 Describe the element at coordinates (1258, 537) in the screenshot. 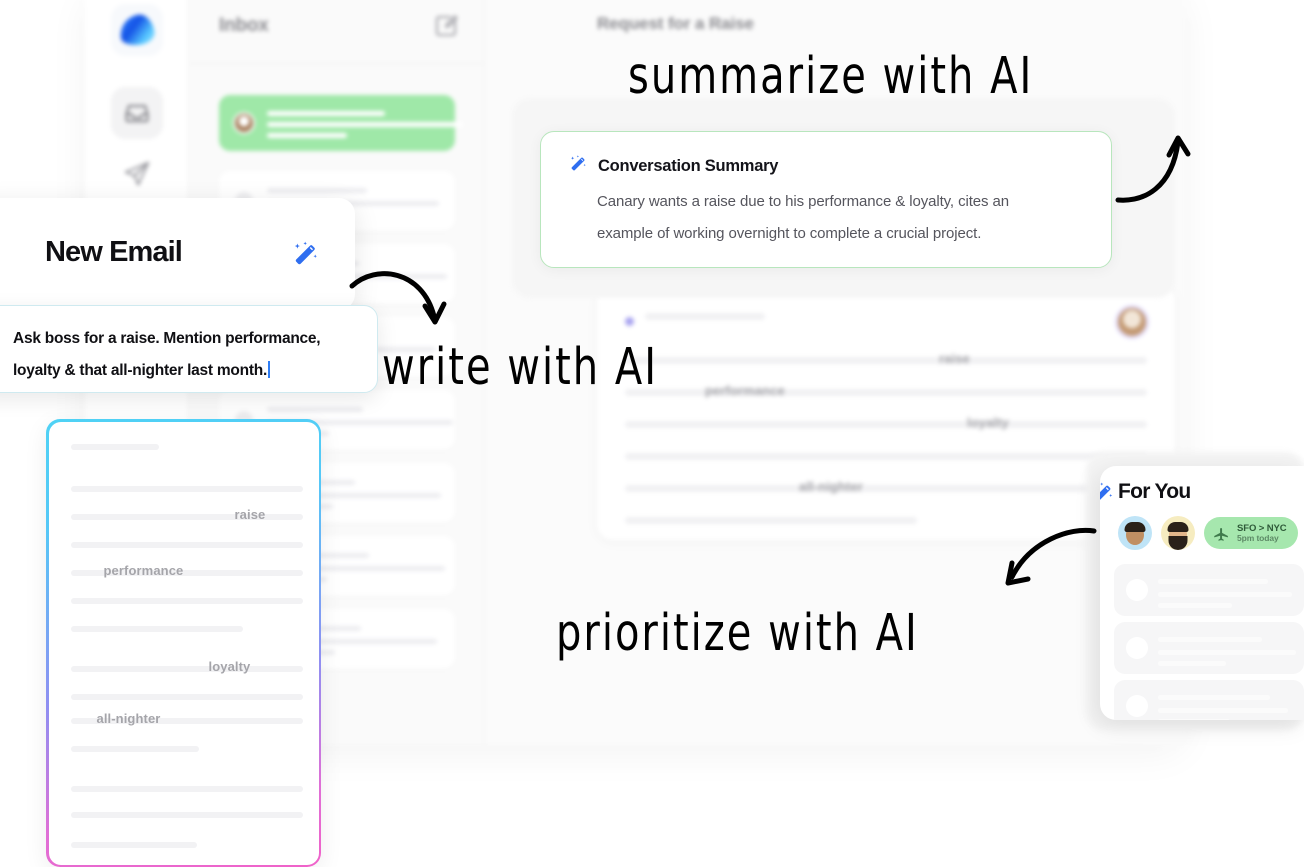

I see `flight-time: 5pm today` at that location.